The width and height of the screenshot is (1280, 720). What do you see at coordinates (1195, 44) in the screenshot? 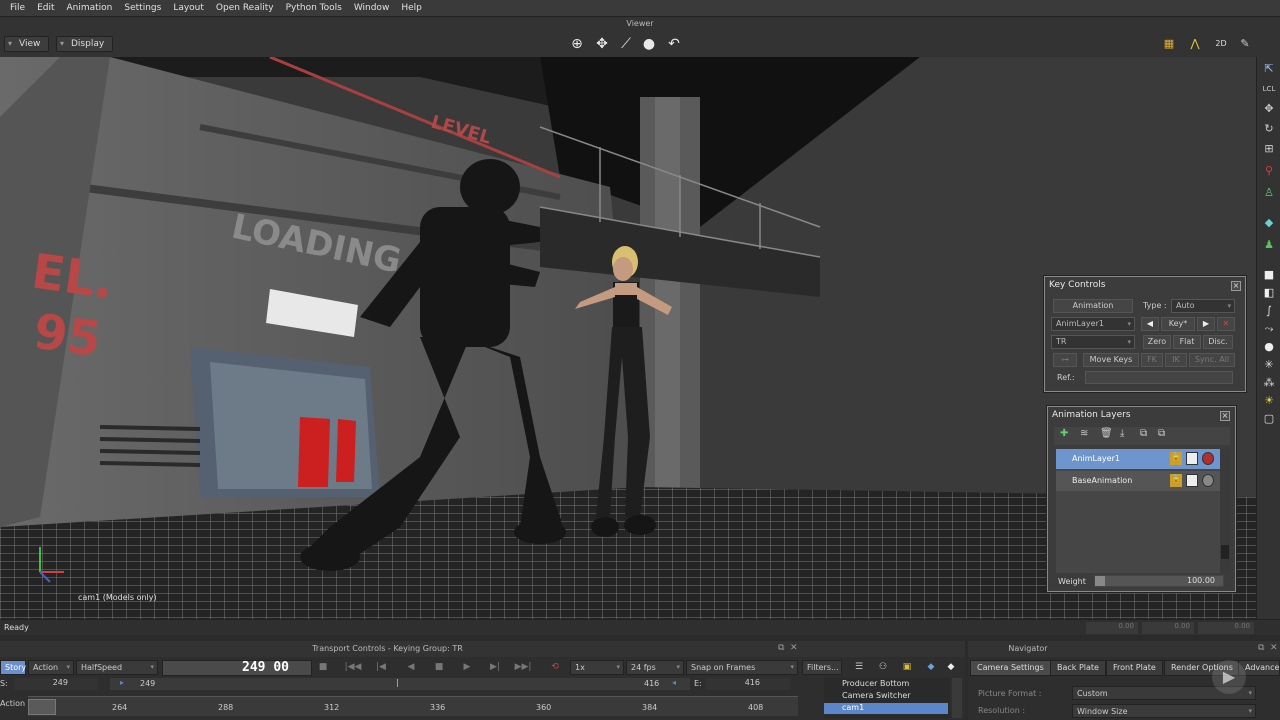
I see `snap-icon: ⋀` at bounding box center [1195, 44].